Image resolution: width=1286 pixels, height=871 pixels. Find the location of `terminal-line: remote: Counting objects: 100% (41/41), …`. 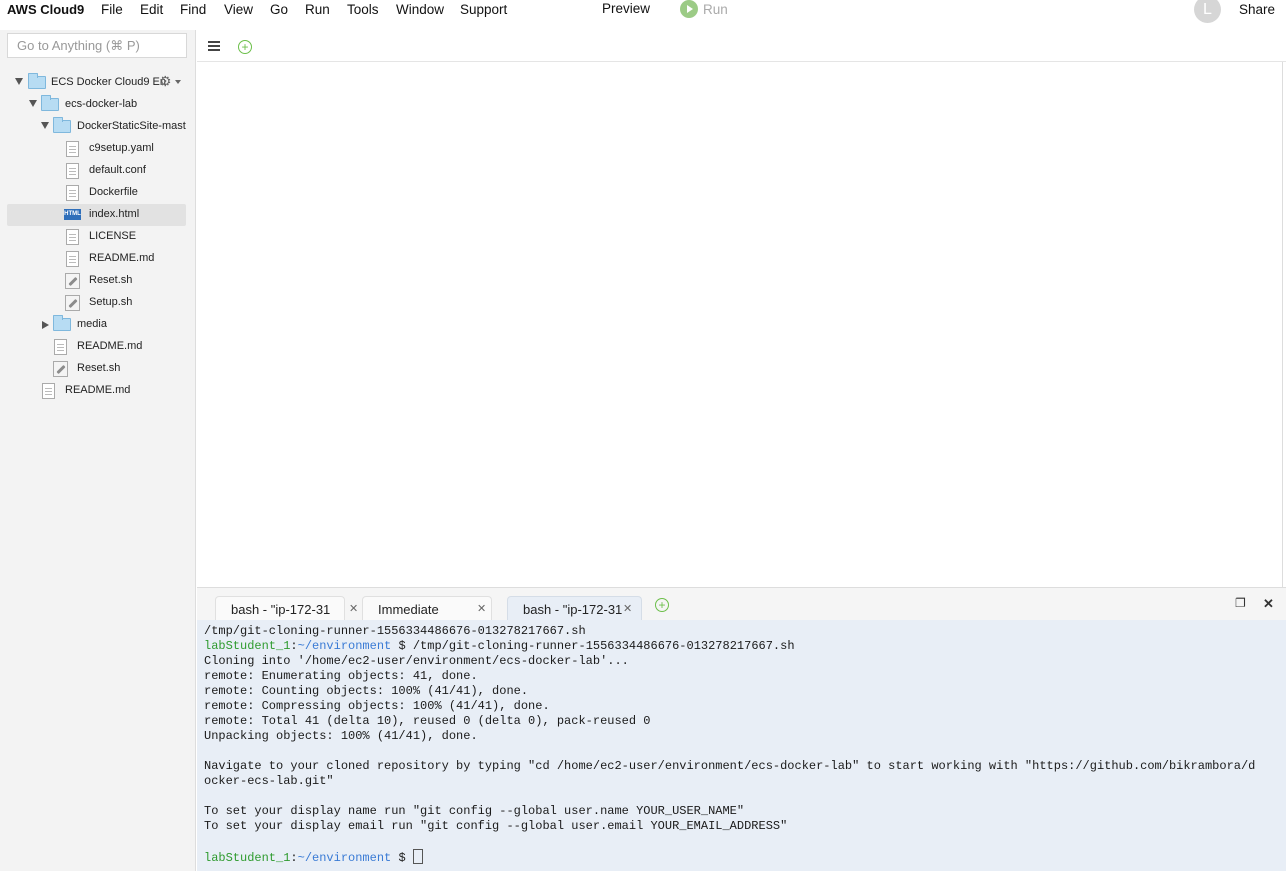

terminal-line: remote: Counting objects: 100% (41/41), … is located at coordinates (366, 691).